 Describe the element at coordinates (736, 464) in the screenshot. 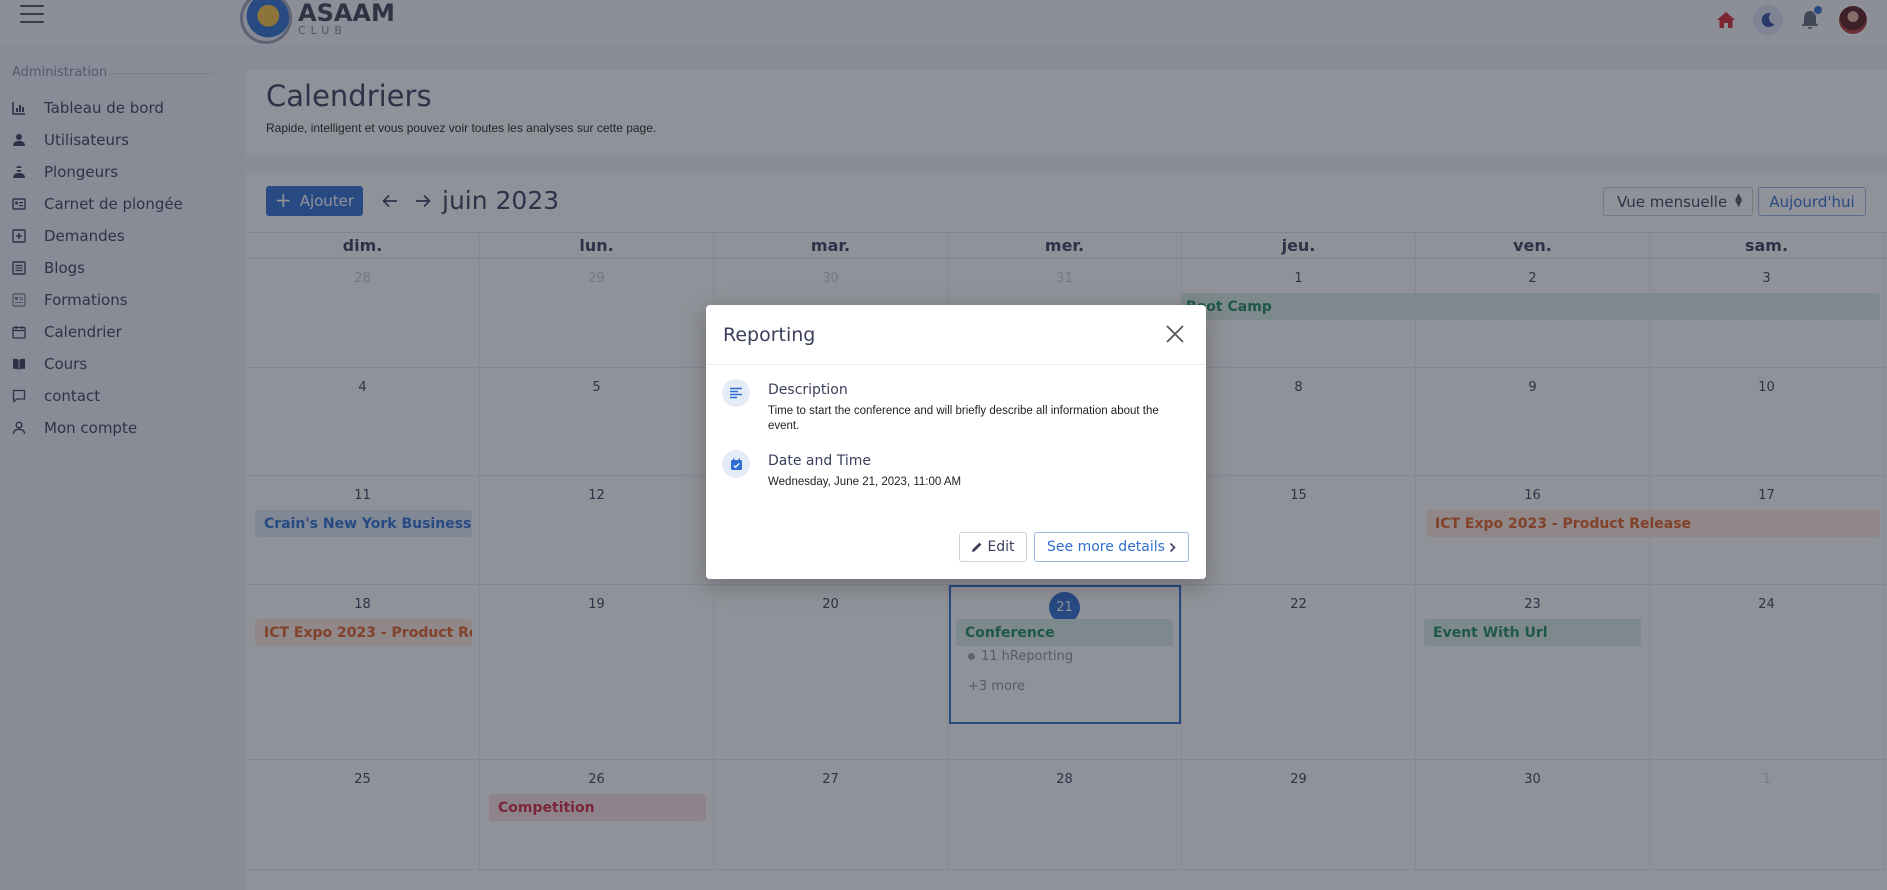

I see `calendar-check-icon` at that location.